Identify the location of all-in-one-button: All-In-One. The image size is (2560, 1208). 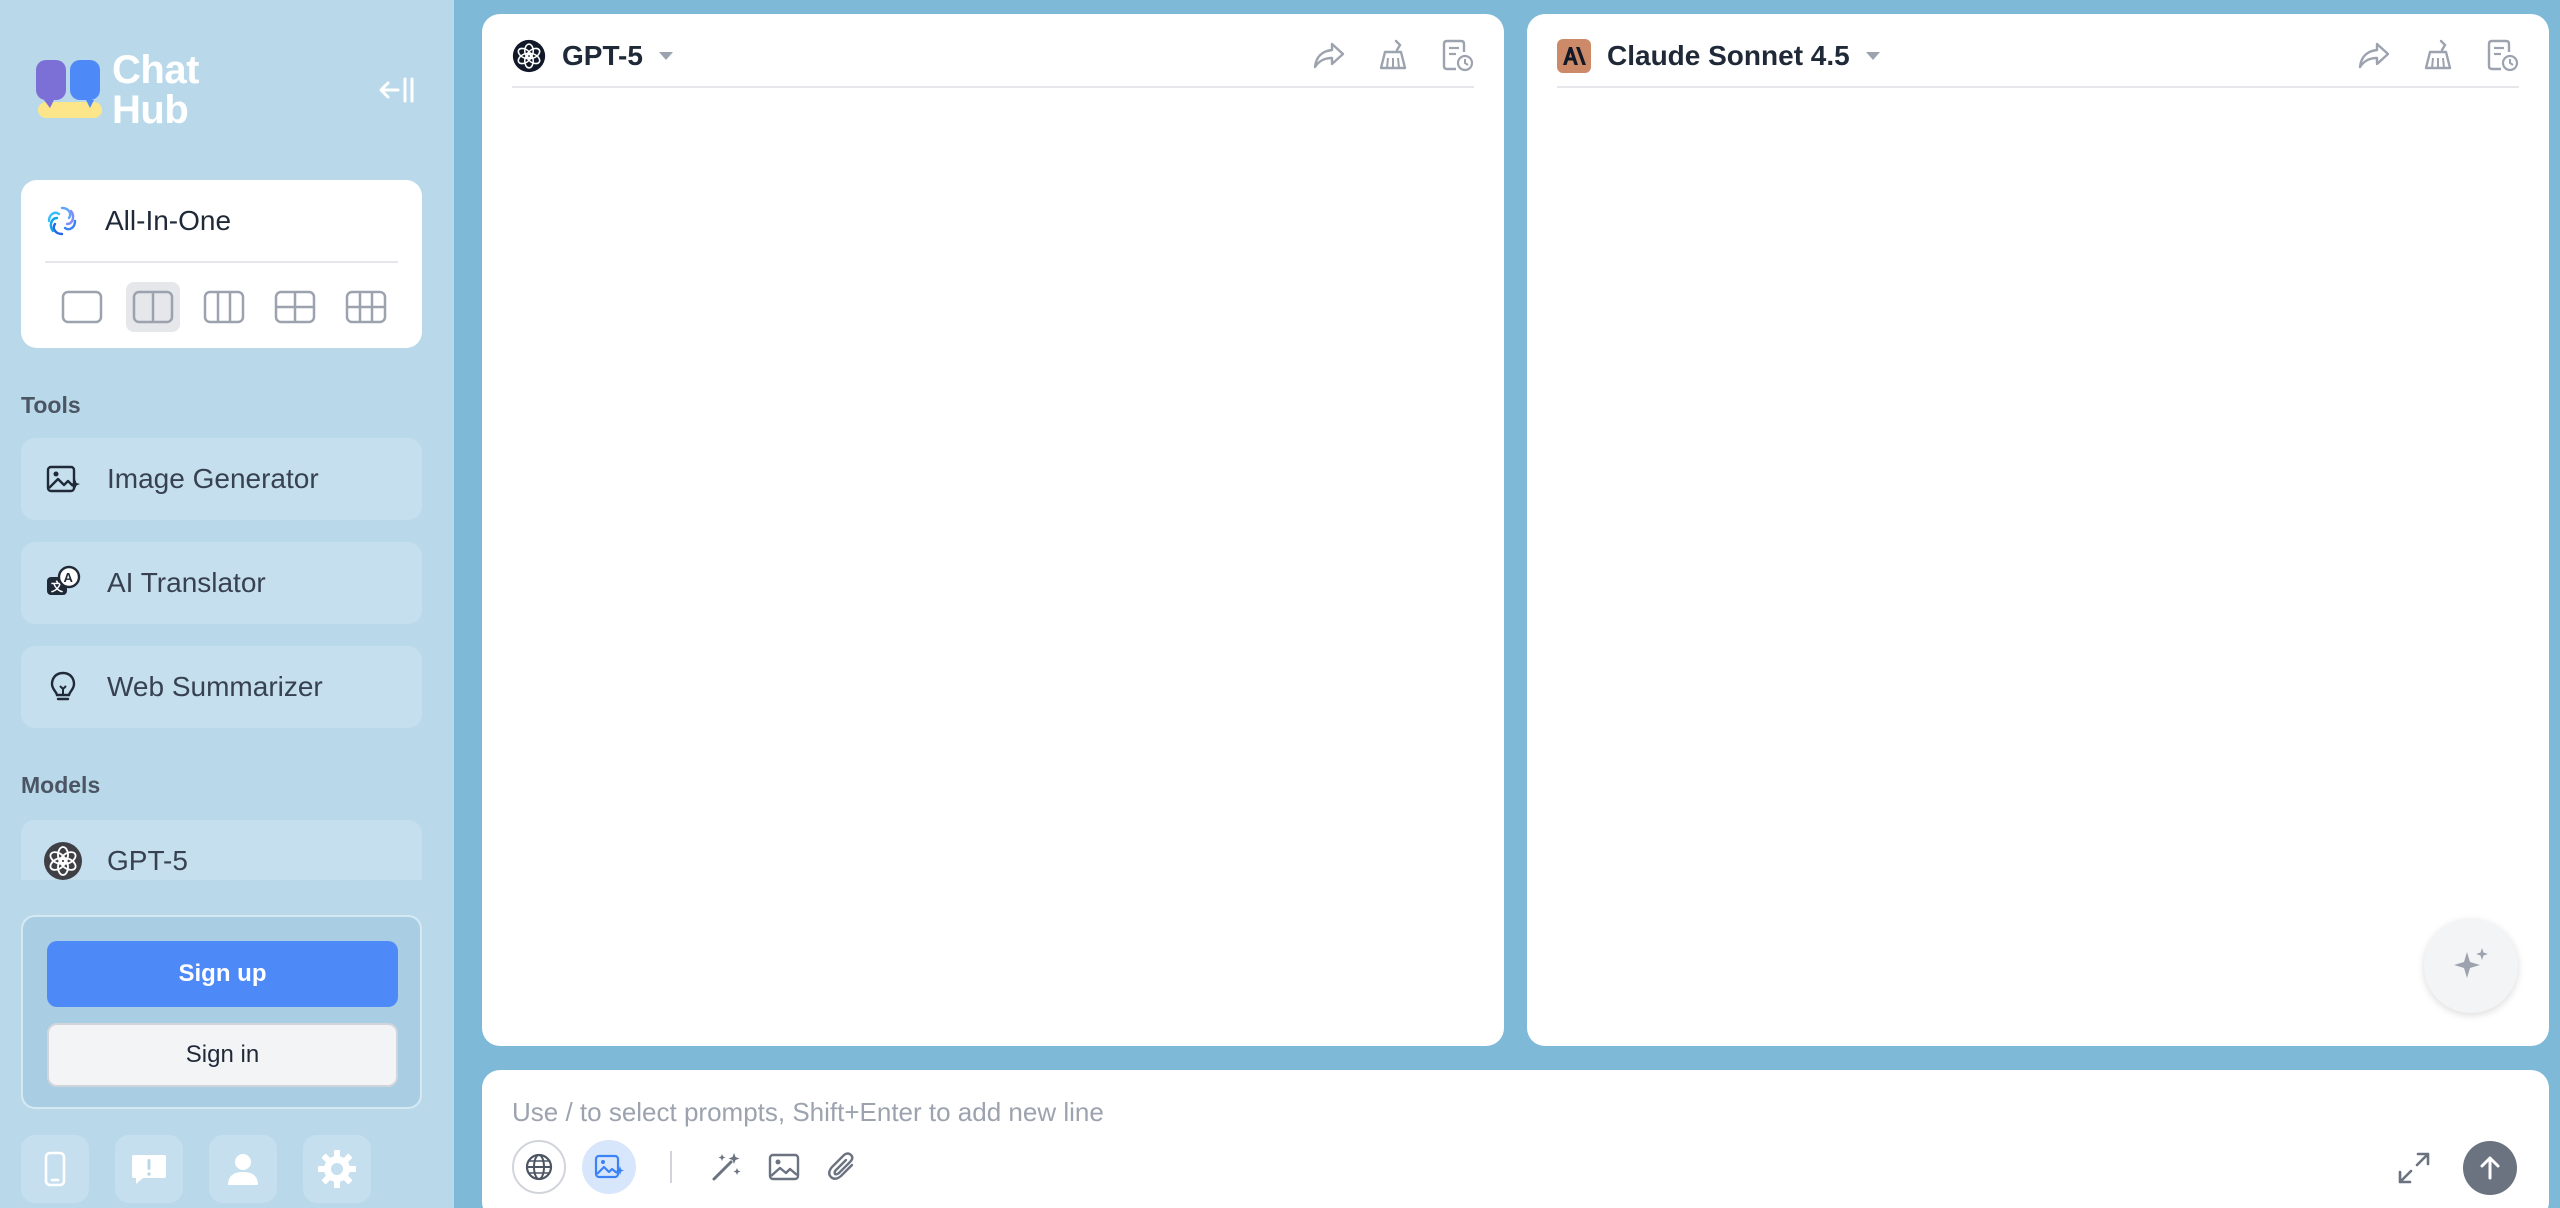
(138, 221).